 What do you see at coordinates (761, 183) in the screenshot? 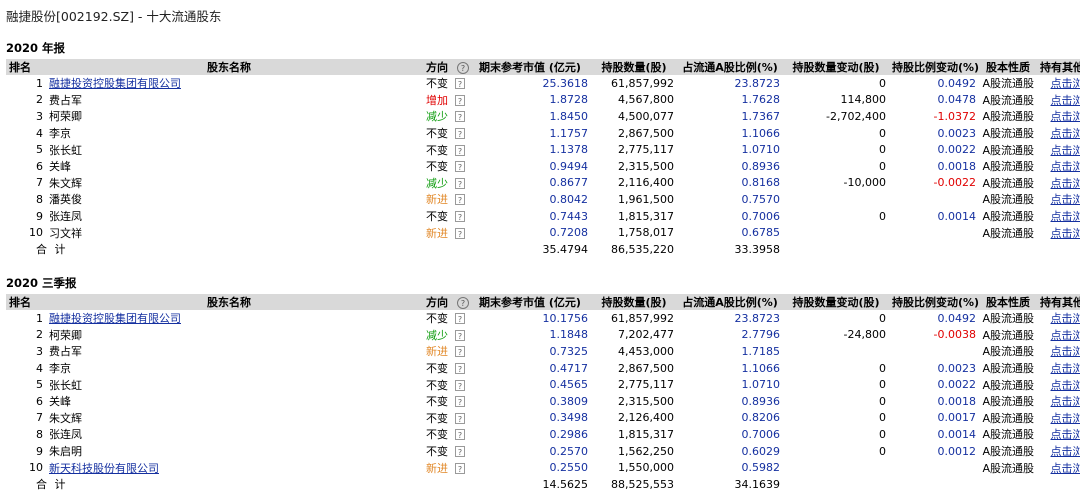
I see `row-float-ratio: 0.8168` at bounding box center [761, 183].